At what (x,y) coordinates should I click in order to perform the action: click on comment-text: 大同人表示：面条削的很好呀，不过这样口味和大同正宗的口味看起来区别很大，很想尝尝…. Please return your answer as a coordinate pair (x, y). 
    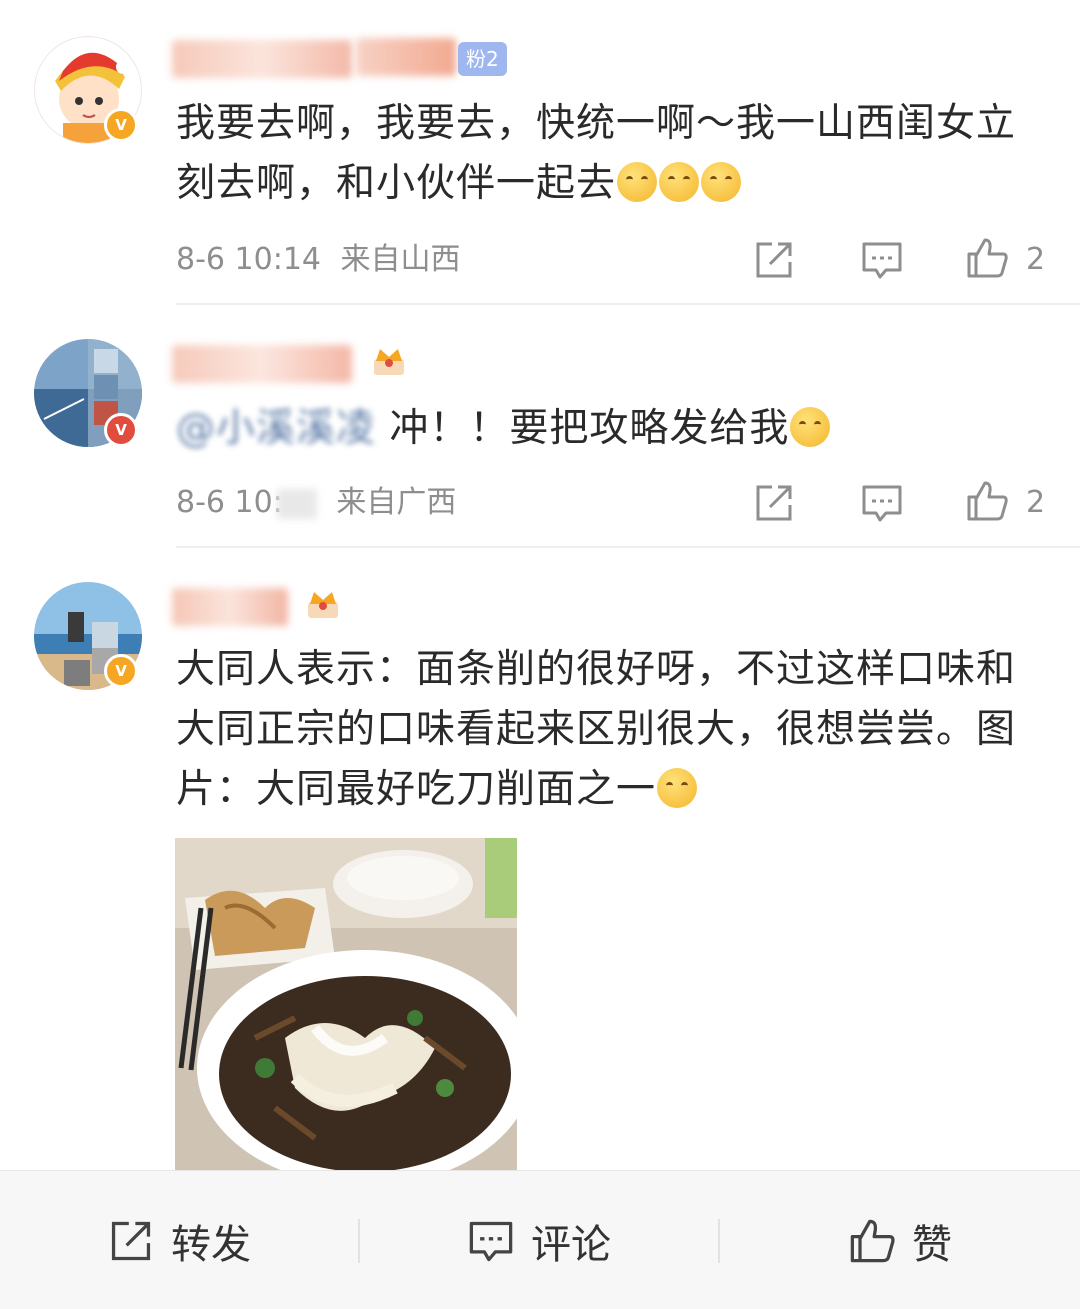
    Looking at the image, I should click on (608, 730).